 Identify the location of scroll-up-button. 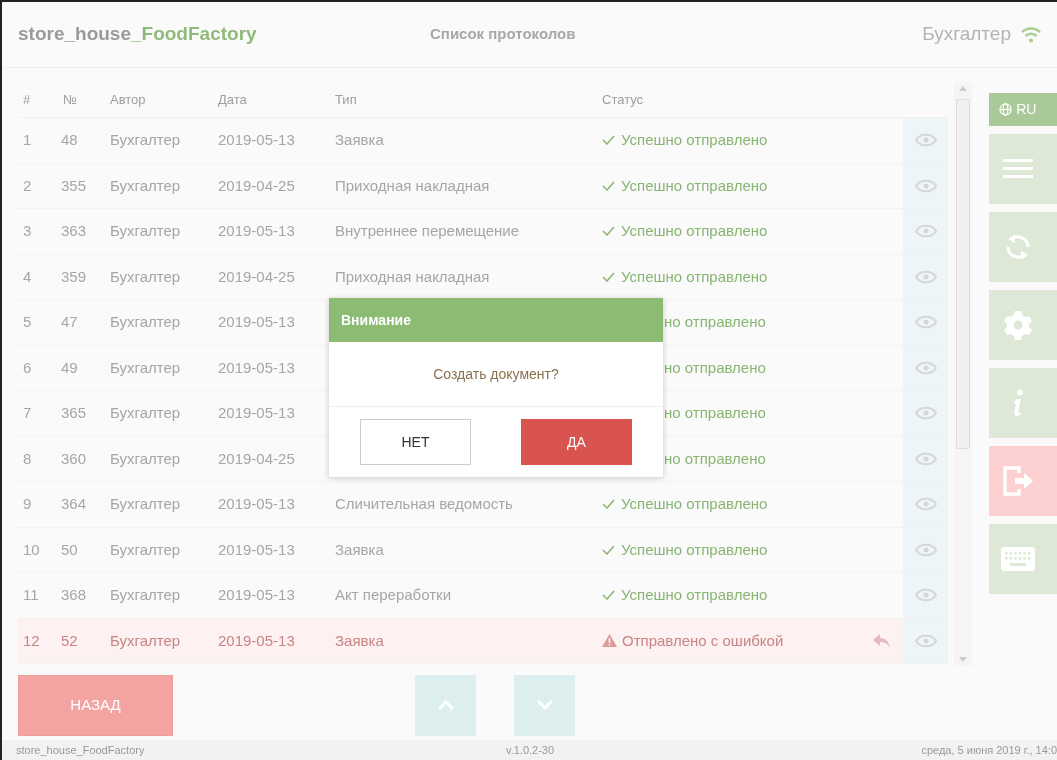
(445, 705).